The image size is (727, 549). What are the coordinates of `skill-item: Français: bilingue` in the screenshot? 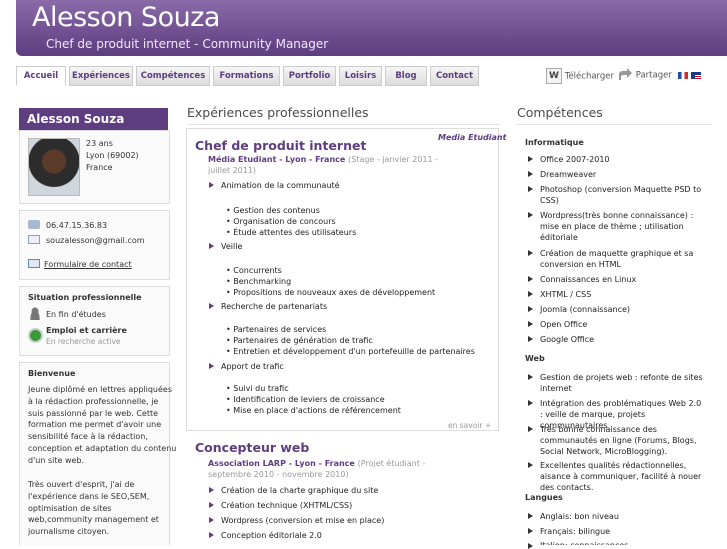 It's located at (575, 531).